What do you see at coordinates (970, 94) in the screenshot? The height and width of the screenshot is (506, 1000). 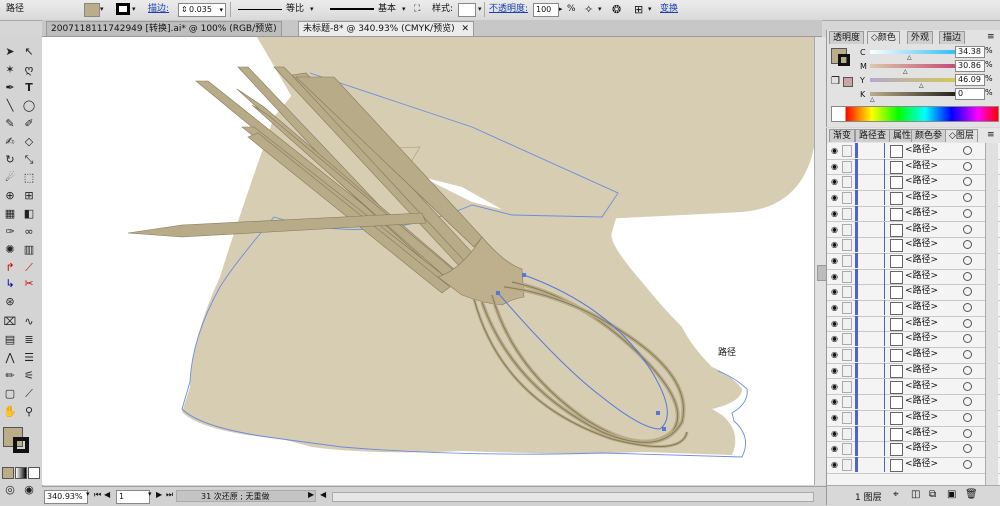 I see `black-value: 0` at bounding box center [970, 94].